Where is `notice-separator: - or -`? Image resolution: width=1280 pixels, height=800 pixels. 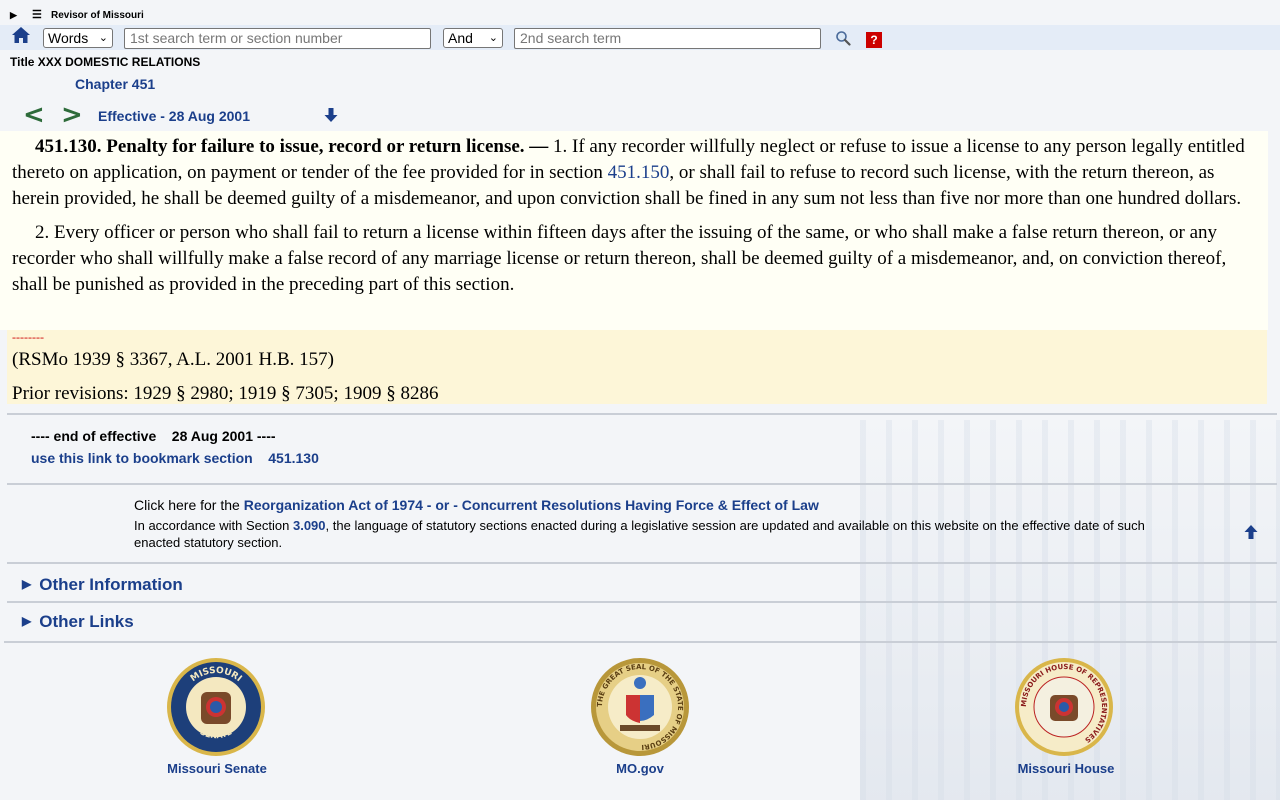 notice-separator: - or - is located at coordinates (442, 505).